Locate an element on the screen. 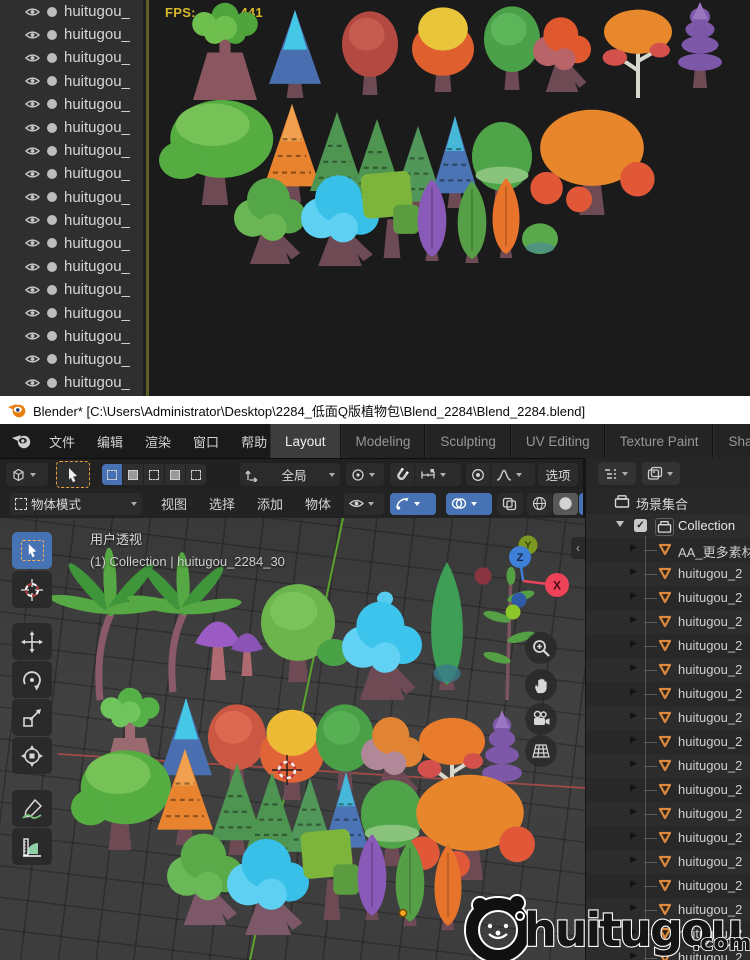  workspace-tab-modeling: Modeling is located at coordinates (383, 441).